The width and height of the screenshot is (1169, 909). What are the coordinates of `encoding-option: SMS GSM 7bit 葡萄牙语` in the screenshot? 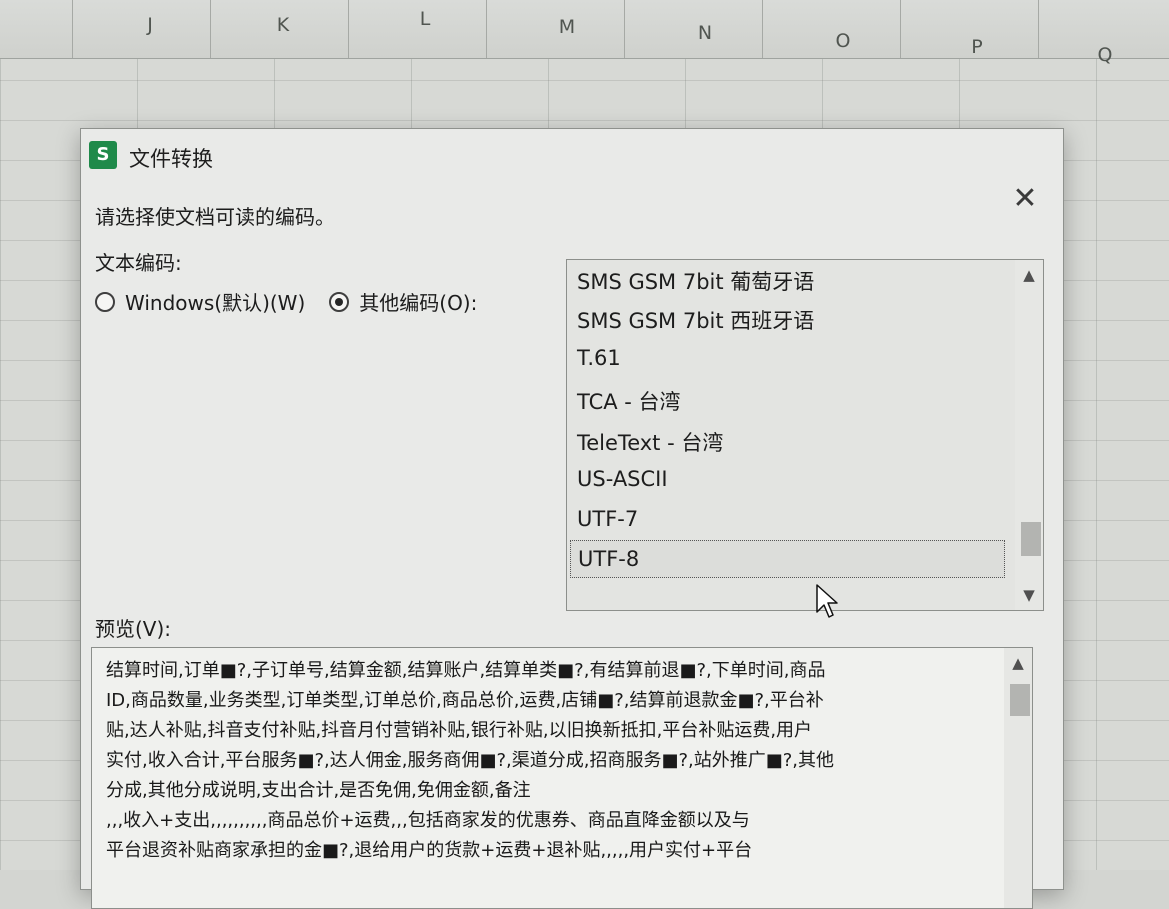 It's located at (695, 281).